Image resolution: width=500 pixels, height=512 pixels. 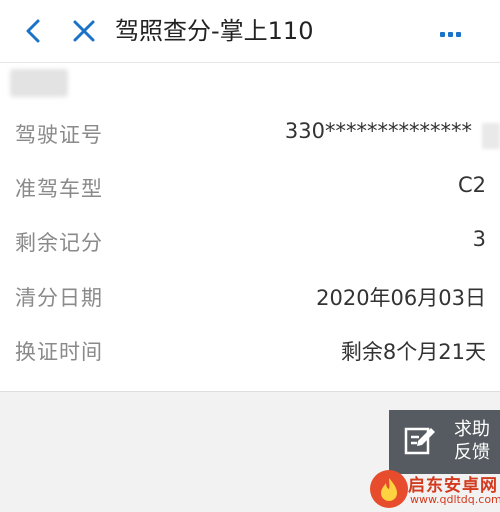 What do you see at coordinates (378, 131) in the screenshot?
I see `row-value: 330**************` at bounding box center [378, 131].